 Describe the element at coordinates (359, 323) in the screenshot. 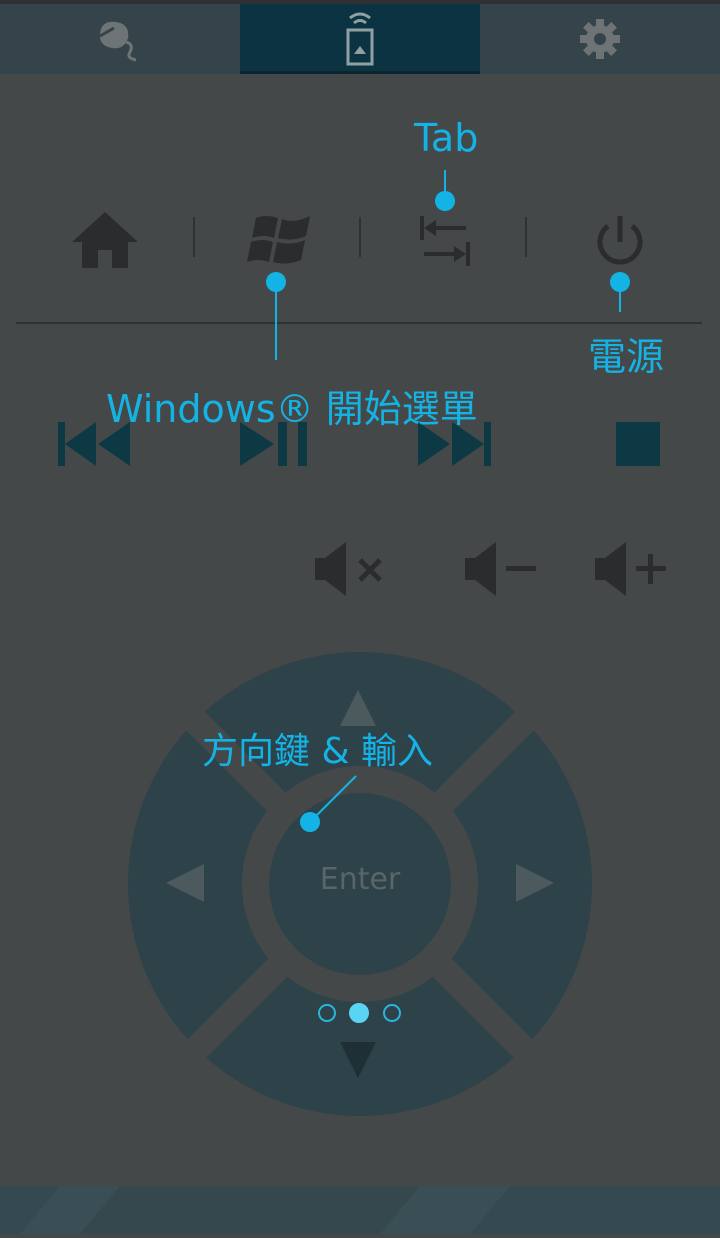

I see `divider` at that location.